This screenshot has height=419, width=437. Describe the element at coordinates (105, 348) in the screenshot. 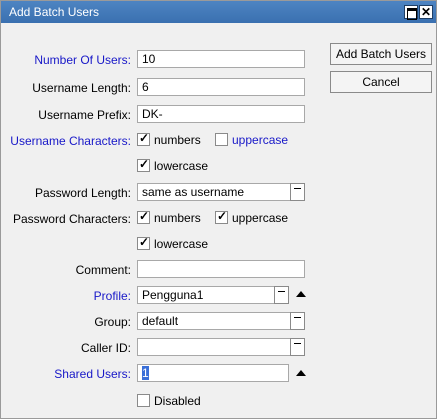

I see `caller-id-label: Caller ID:` at that location.